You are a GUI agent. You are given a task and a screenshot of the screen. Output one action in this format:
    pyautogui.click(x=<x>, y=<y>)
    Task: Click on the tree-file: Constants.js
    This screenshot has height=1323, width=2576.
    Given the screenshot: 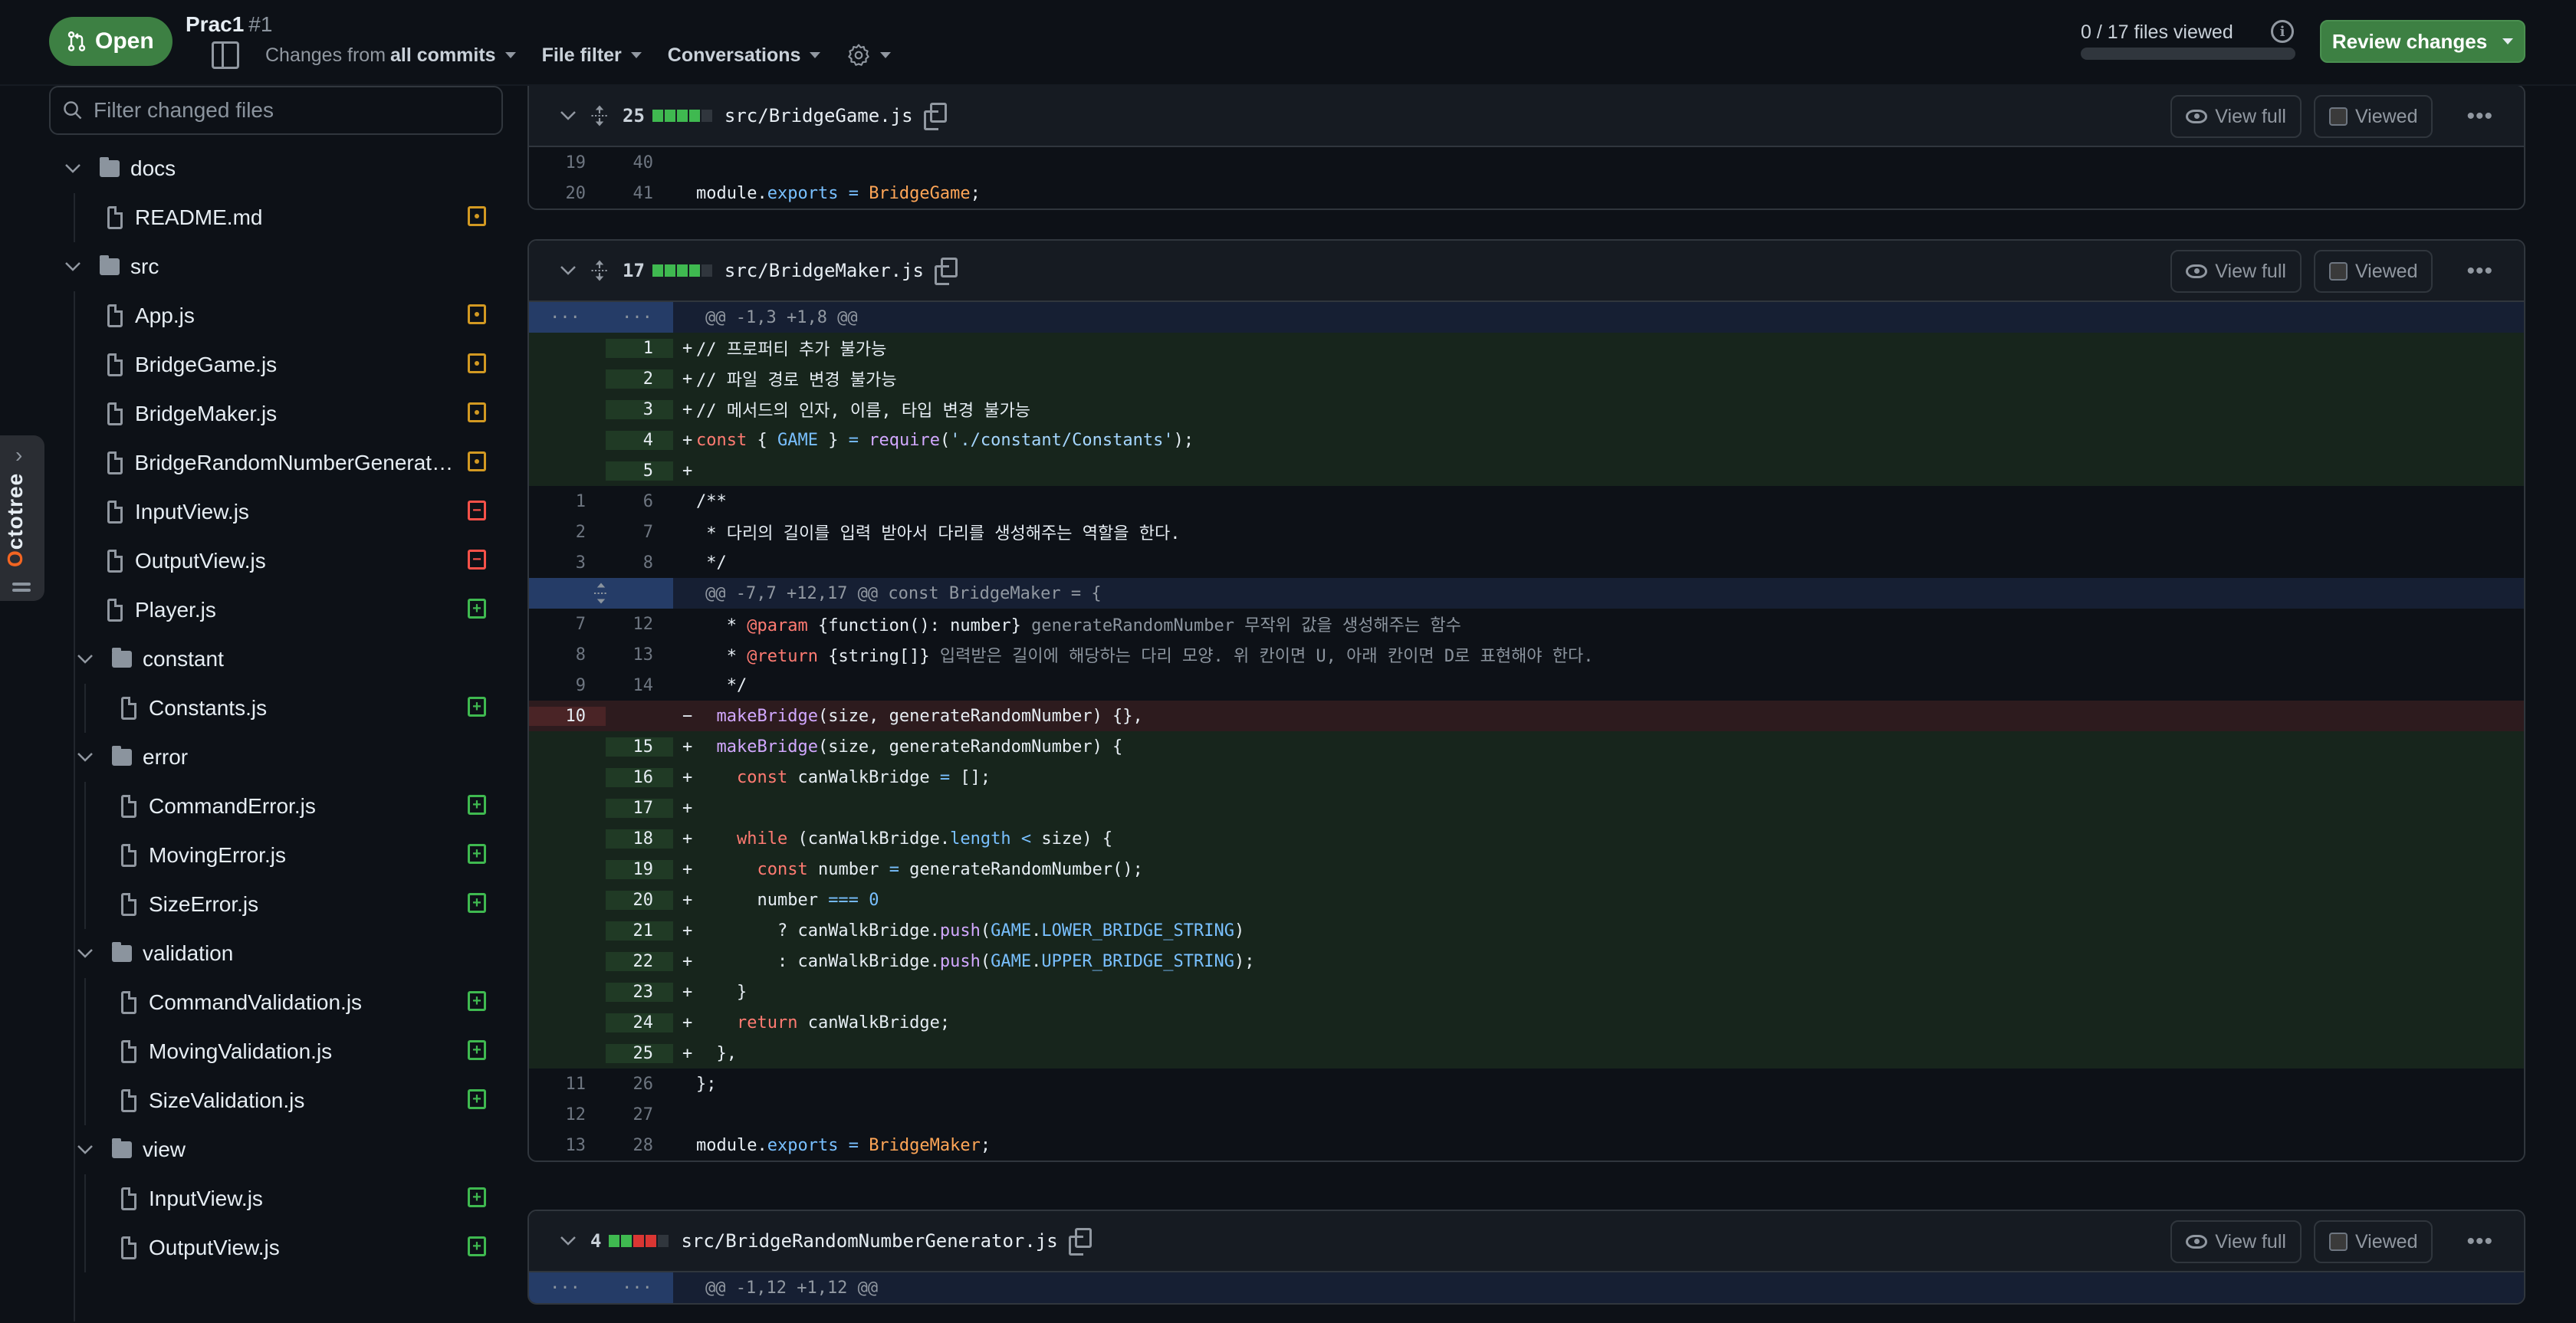 What is the action you would take?
    pyautogui.click(x=290, y=708)
    